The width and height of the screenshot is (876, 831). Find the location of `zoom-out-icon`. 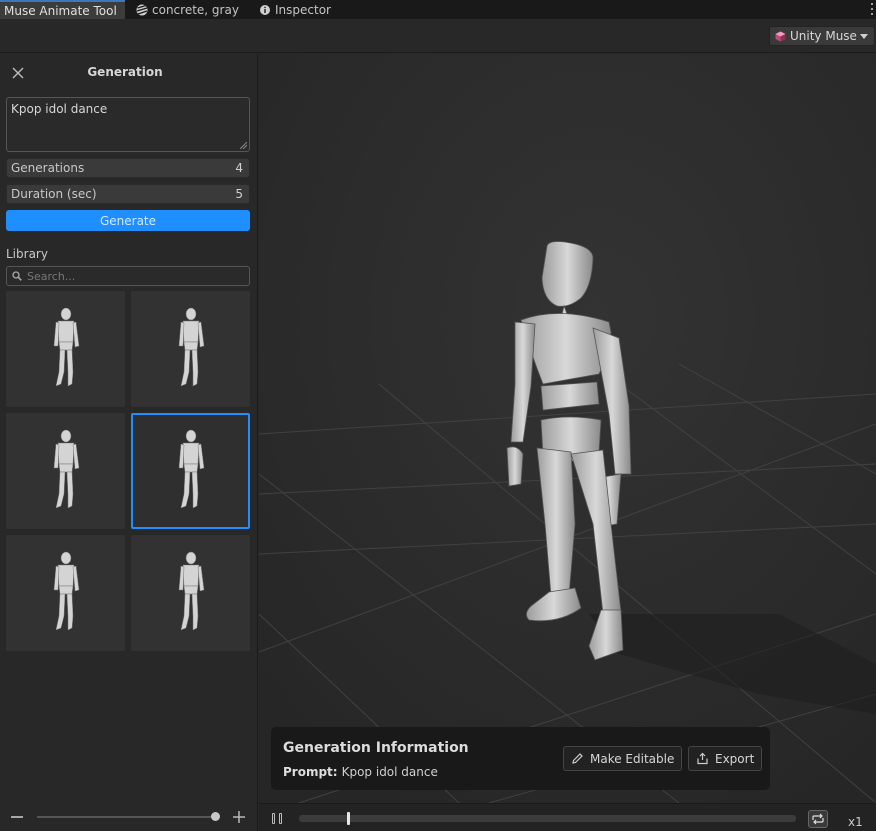

zoom-out-icon is located at coordinates (17, 817).